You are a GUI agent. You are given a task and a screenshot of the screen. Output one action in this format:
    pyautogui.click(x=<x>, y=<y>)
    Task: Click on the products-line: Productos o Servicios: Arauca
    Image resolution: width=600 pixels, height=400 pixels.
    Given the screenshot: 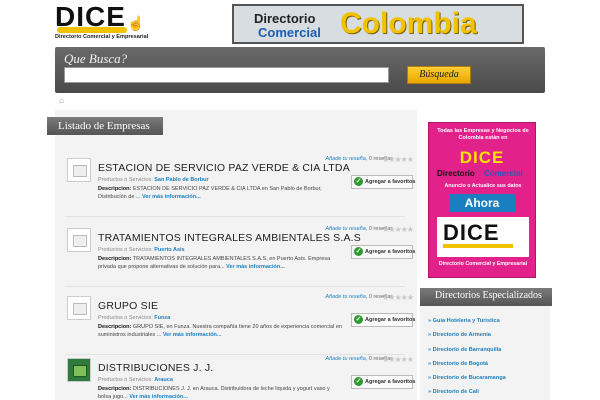 What is the action you would take?
    pyautogui.click(x=135, y=380)
    